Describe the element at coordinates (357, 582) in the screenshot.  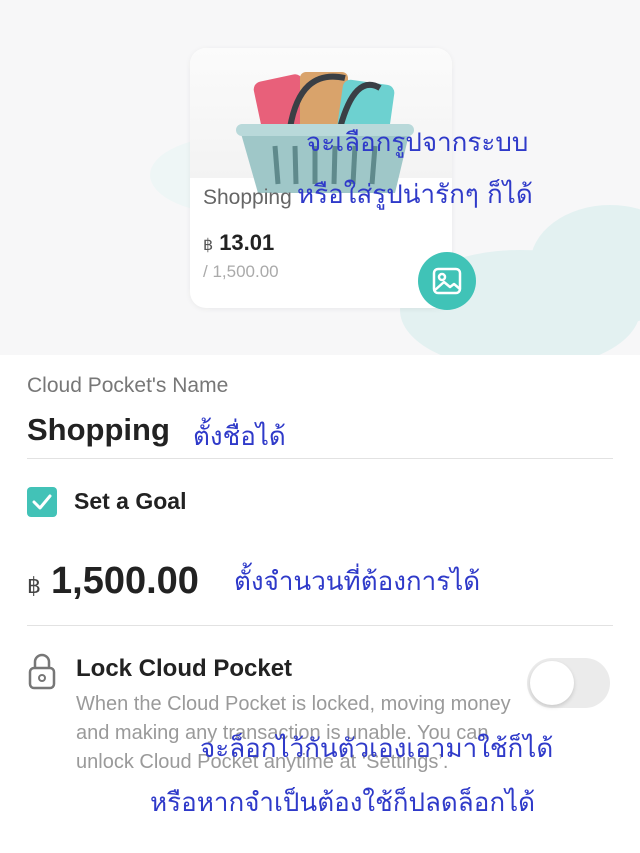
I see `annotation-goal: ตั้งจำนวนที่ต้องการได้` at that location.